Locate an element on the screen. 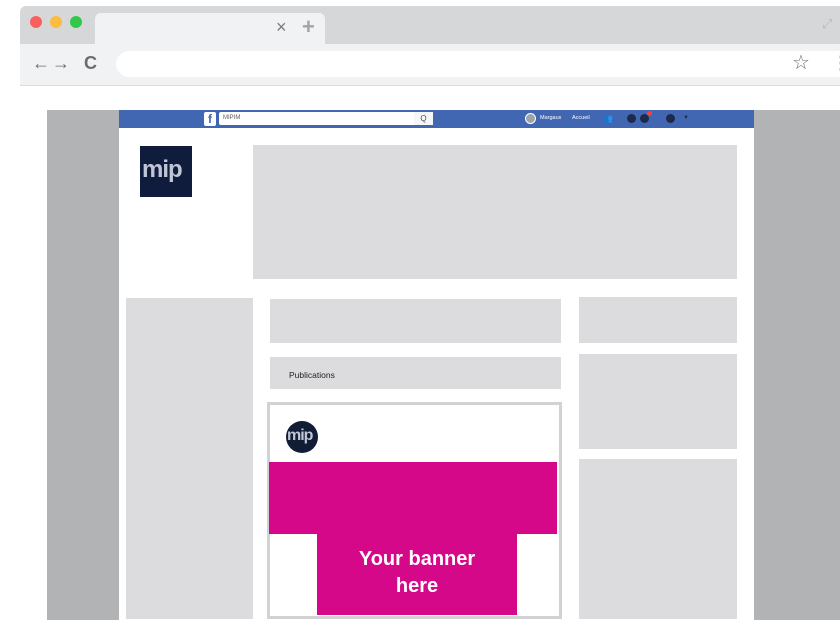 Image resolution: width=840 pixels, height=637 pixels. star-icon: ☆ is located at coordinates (801, 63).